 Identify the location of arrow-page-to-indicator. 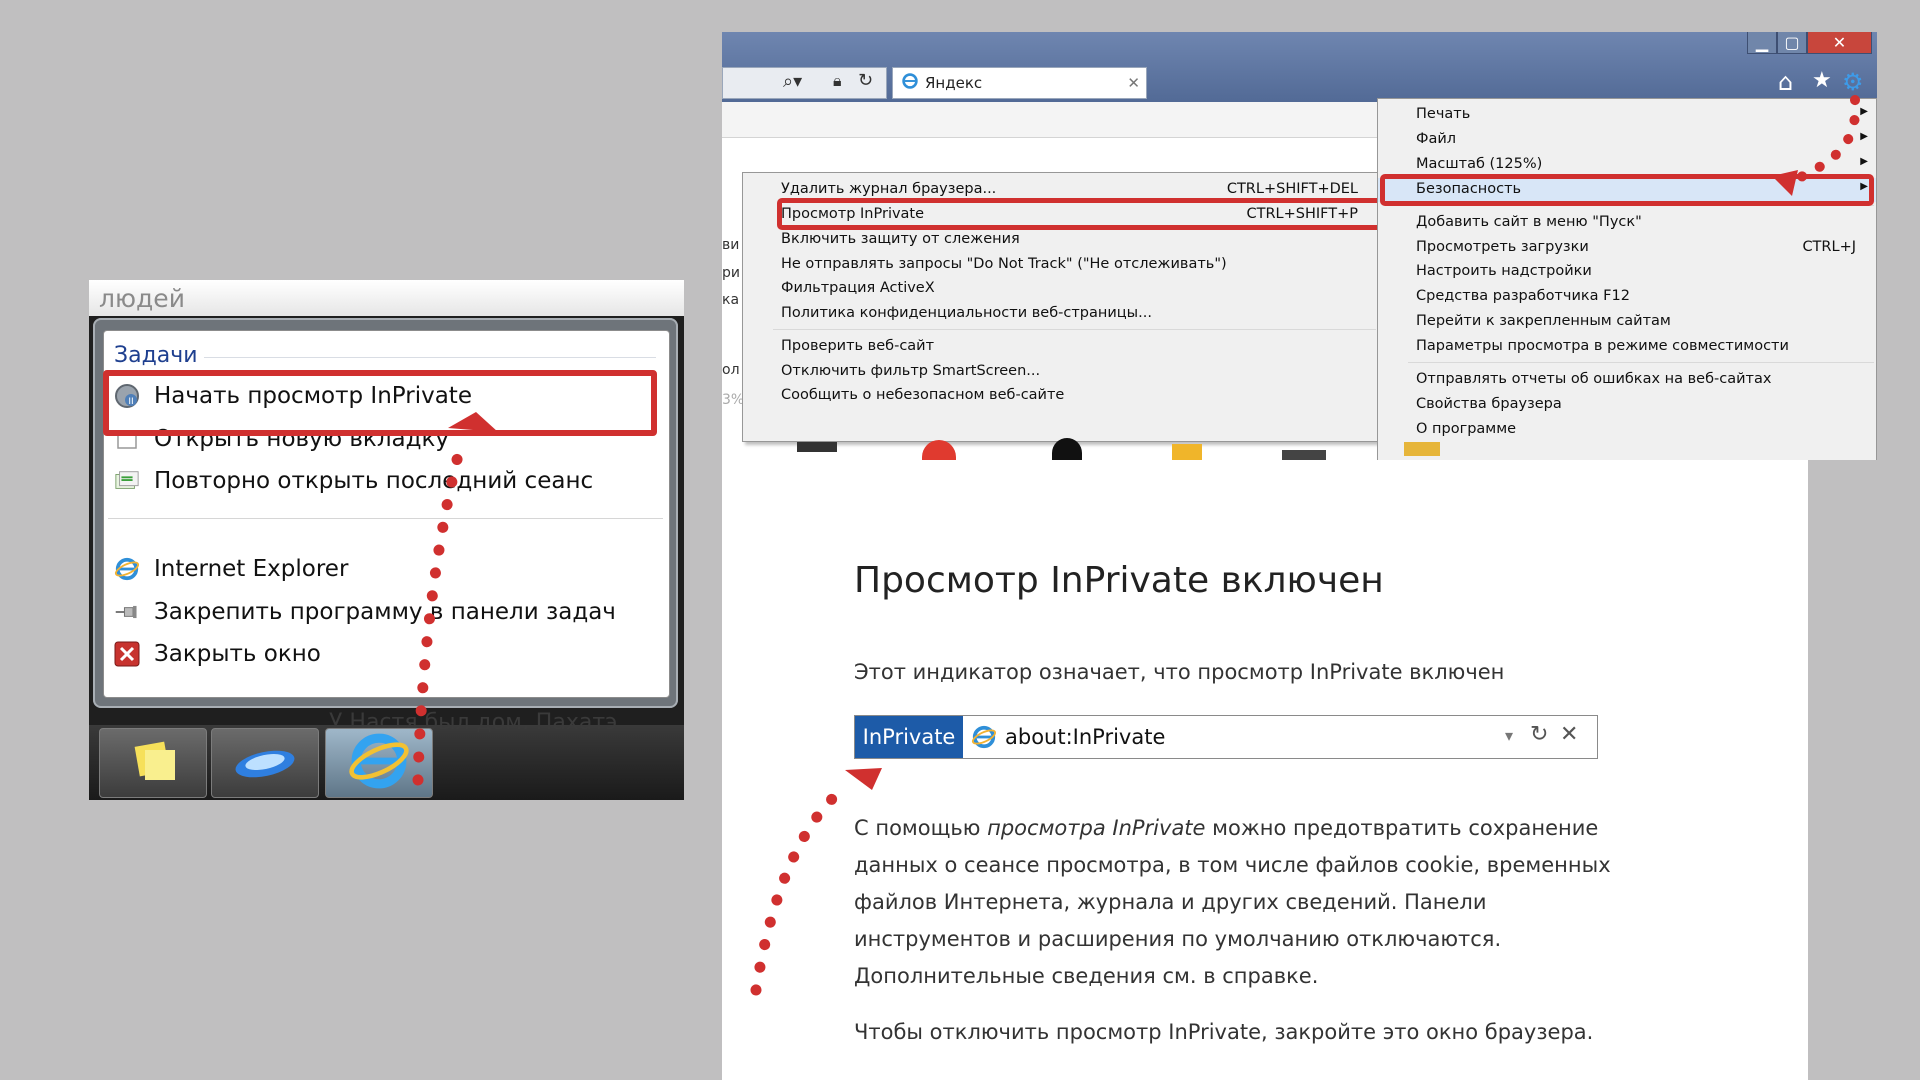
(802, 887).